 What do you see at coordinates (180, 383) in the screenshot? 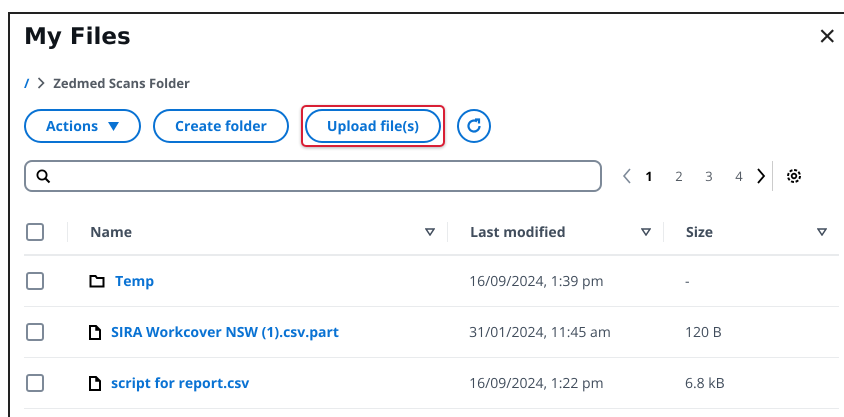
I see `file-link: script for report.csv` at bounding box center [180, 383].